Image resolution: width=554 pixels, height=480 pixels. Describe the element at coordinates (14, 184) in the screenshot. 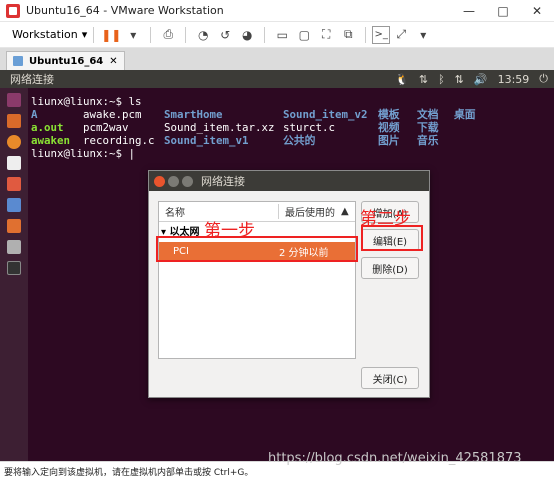

I see `calc-icon` at that location.